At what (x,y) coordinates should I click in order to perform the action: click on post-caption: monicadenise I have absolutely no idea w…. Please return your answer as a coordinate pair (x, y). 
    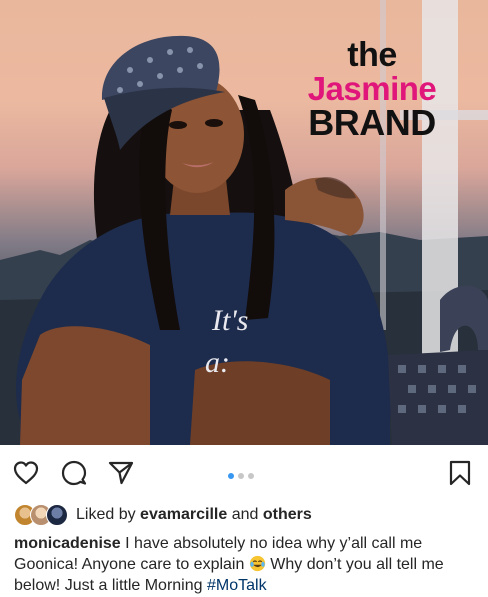
    Looking at the image, I should click on (246, 564).